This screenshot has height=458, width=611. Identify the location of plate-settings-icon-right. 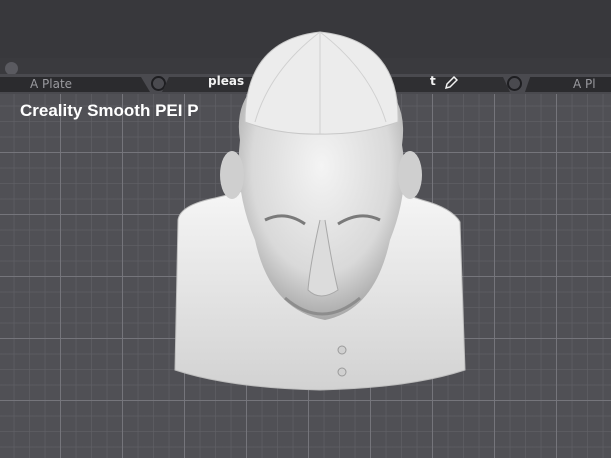
(514, 83).